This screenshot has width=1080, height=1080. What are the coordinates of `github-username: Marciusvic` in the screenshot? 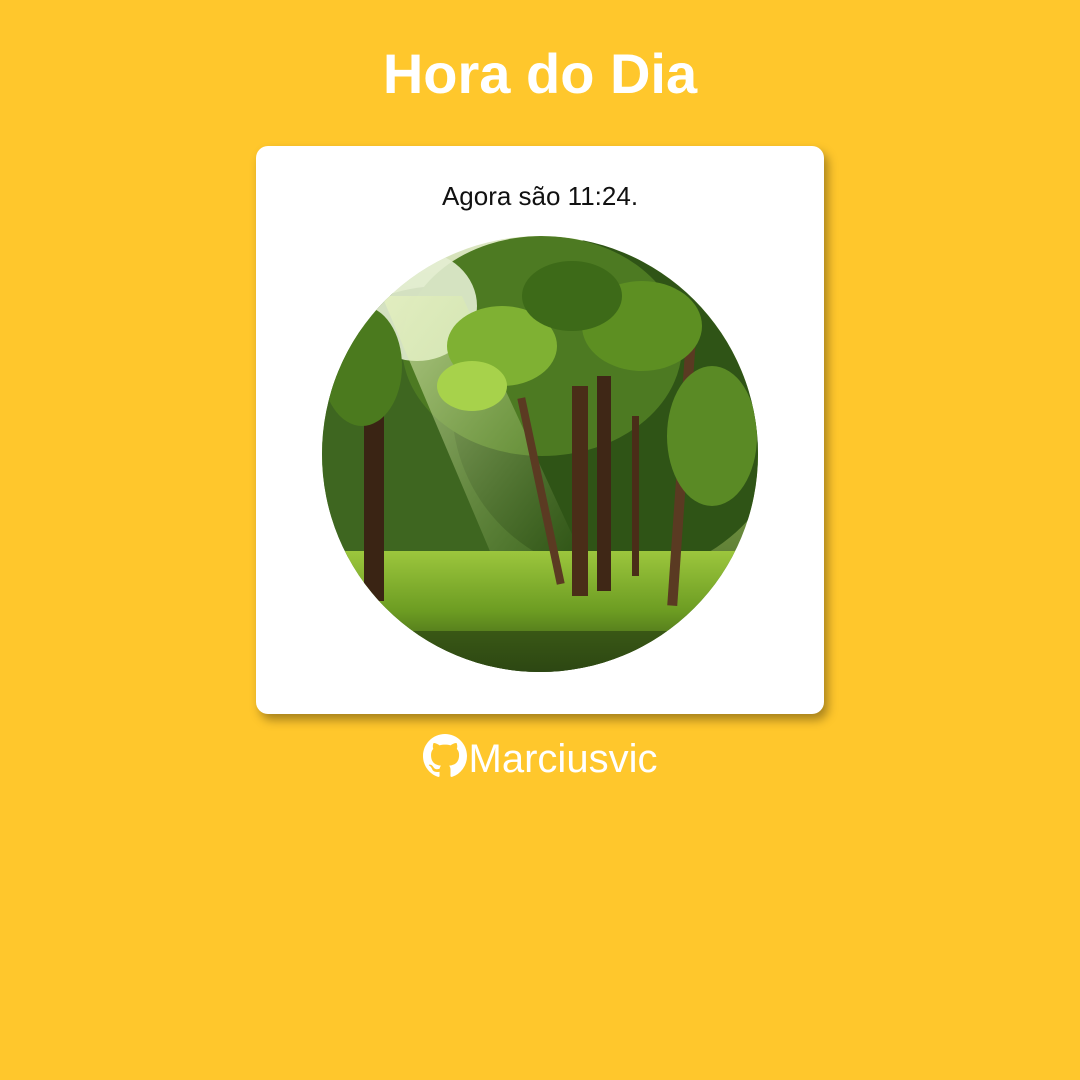 It's located at (563, 759).